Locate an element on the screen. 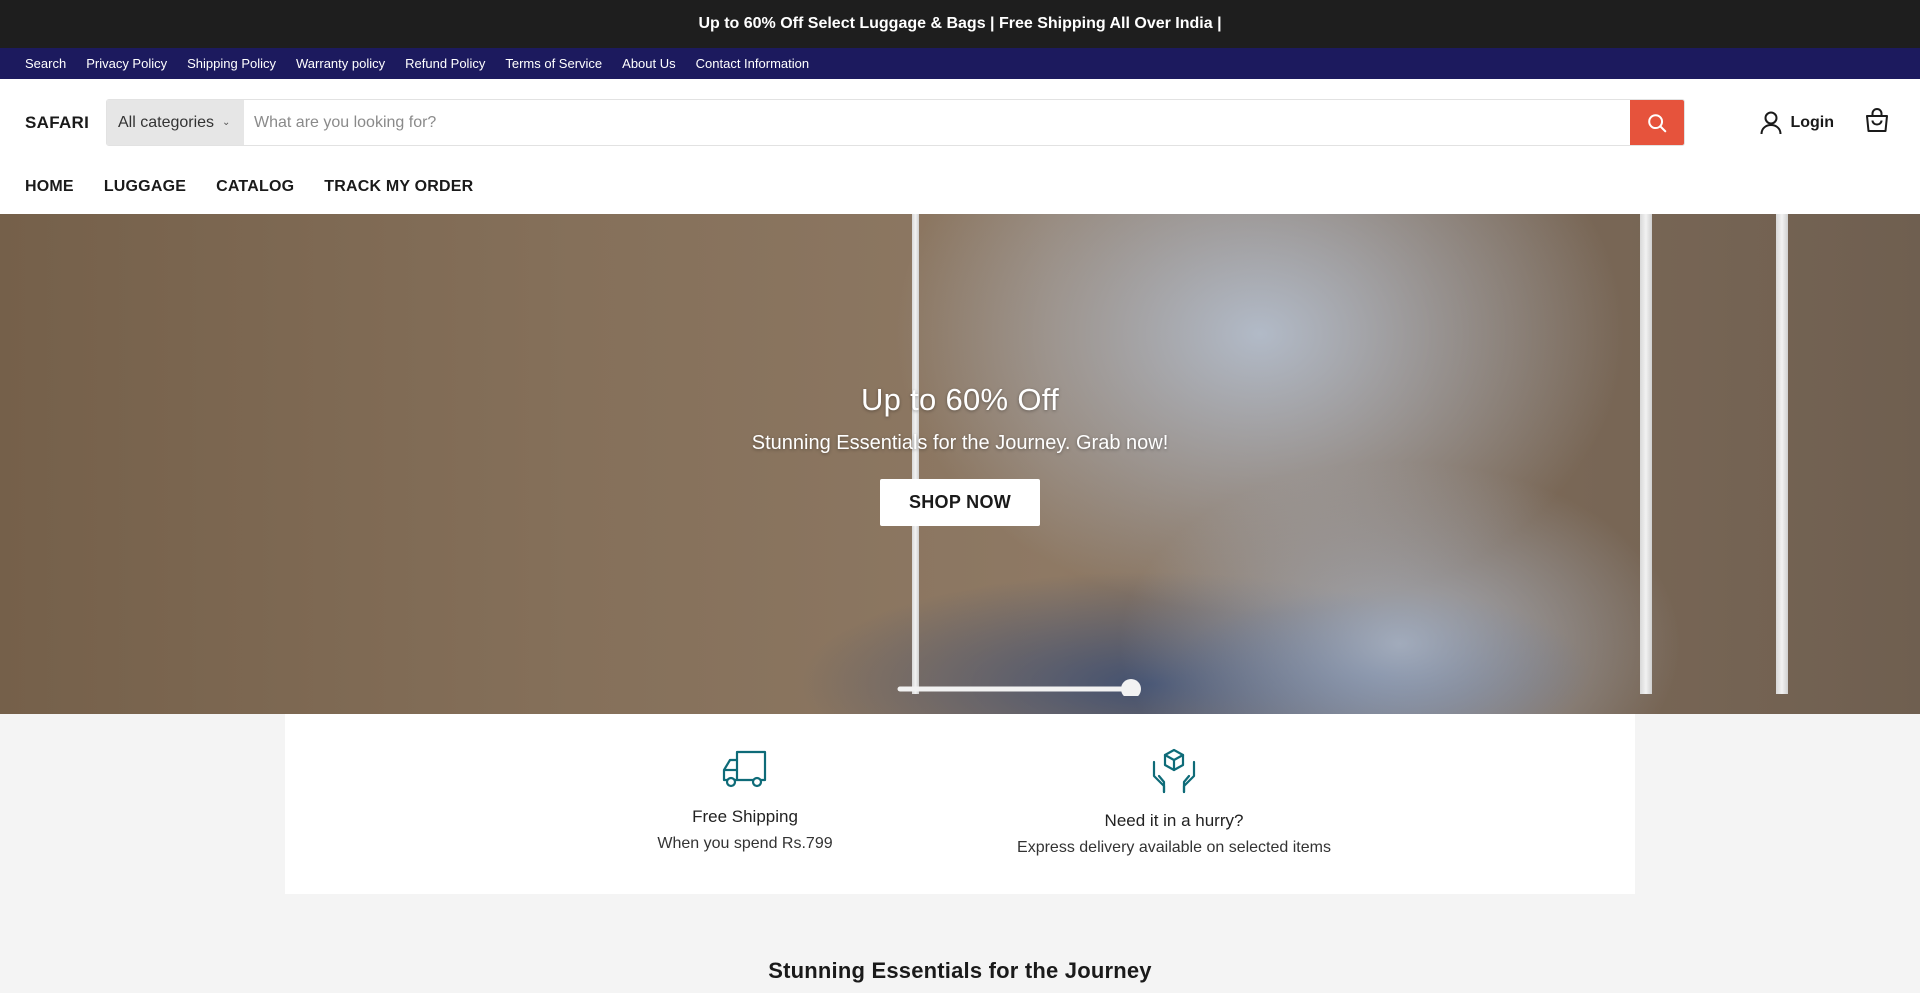 This screenshot has width=1920, height=993. nav-item-luggage: LUGGAGE is located at coordinates (145, 187).